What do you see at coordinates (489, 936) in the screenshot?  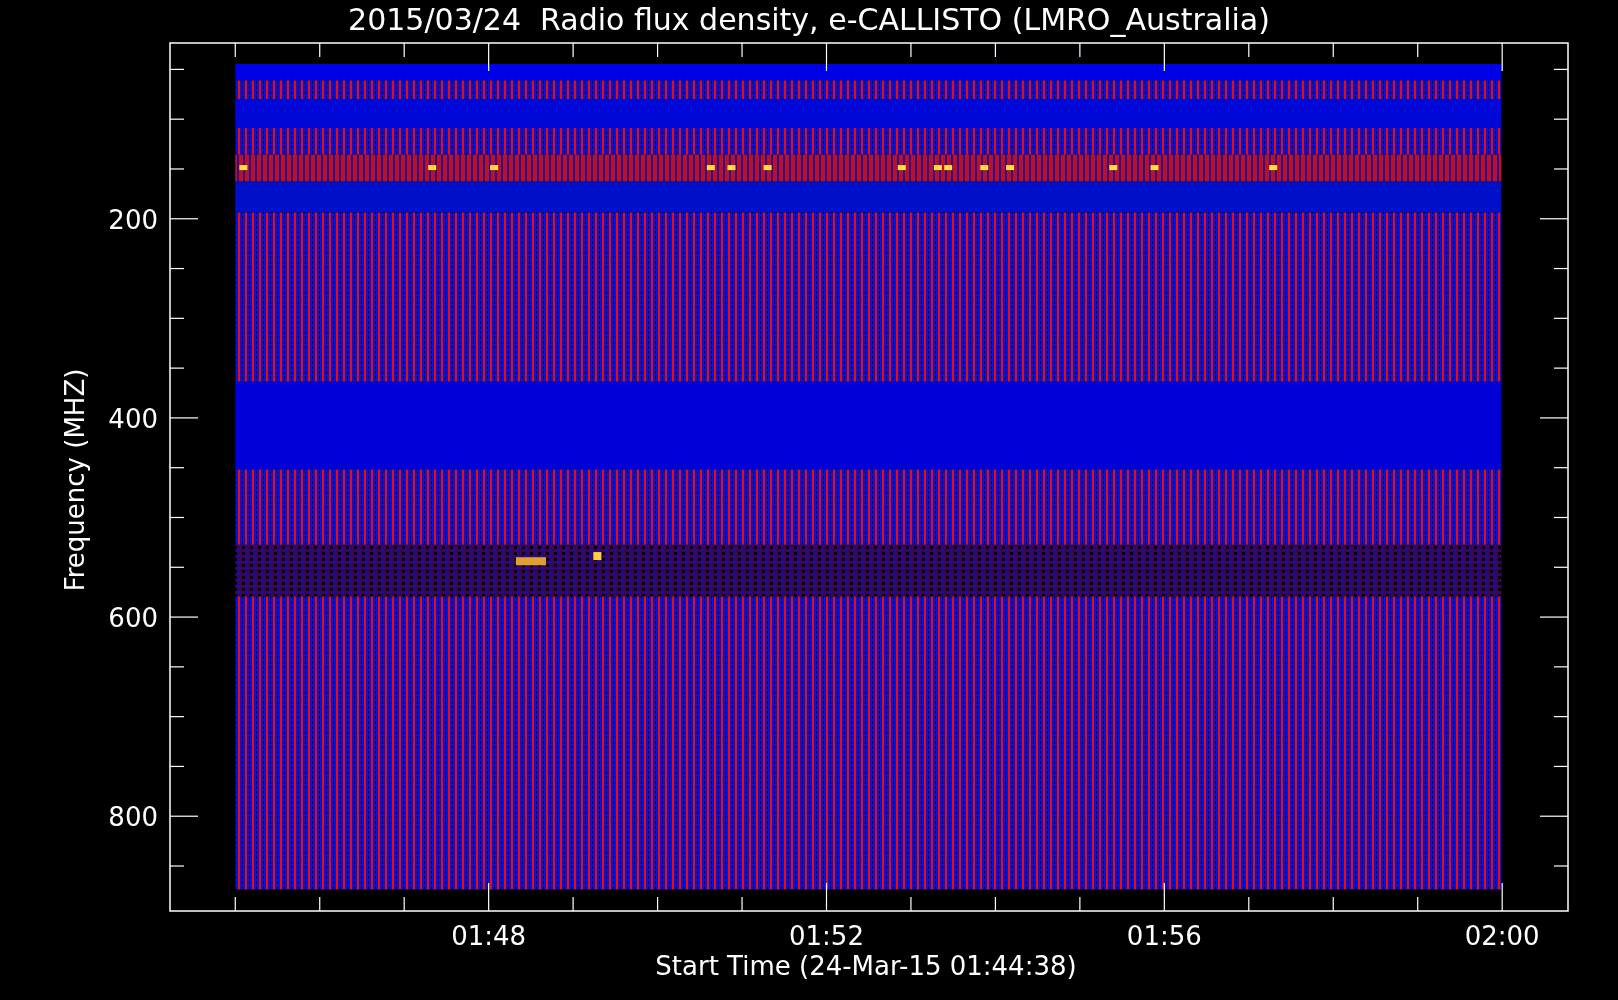 I see `tick-label: 01:48` at bounding box center [489, 936].